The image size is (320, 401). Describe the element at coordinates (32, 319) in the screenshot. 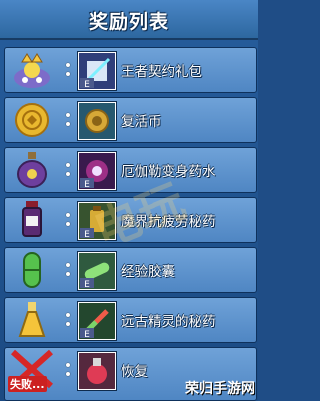

I see `flask-icon` at that location.